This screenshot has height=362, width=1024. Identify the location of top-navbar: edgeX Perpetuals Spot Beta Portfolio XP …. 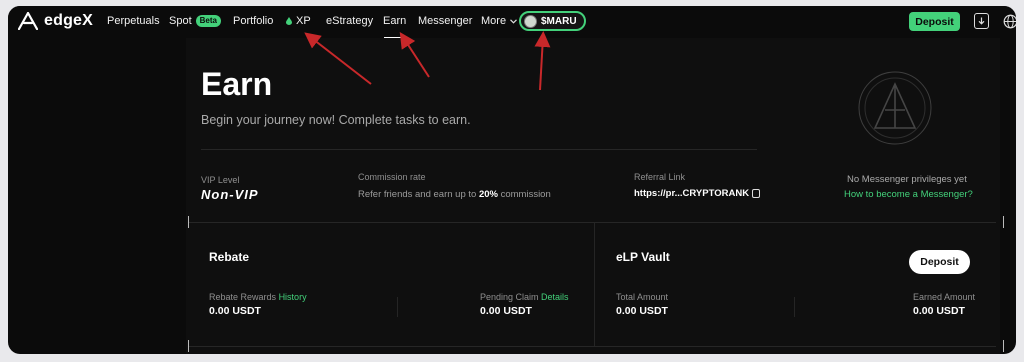
(512, 22).